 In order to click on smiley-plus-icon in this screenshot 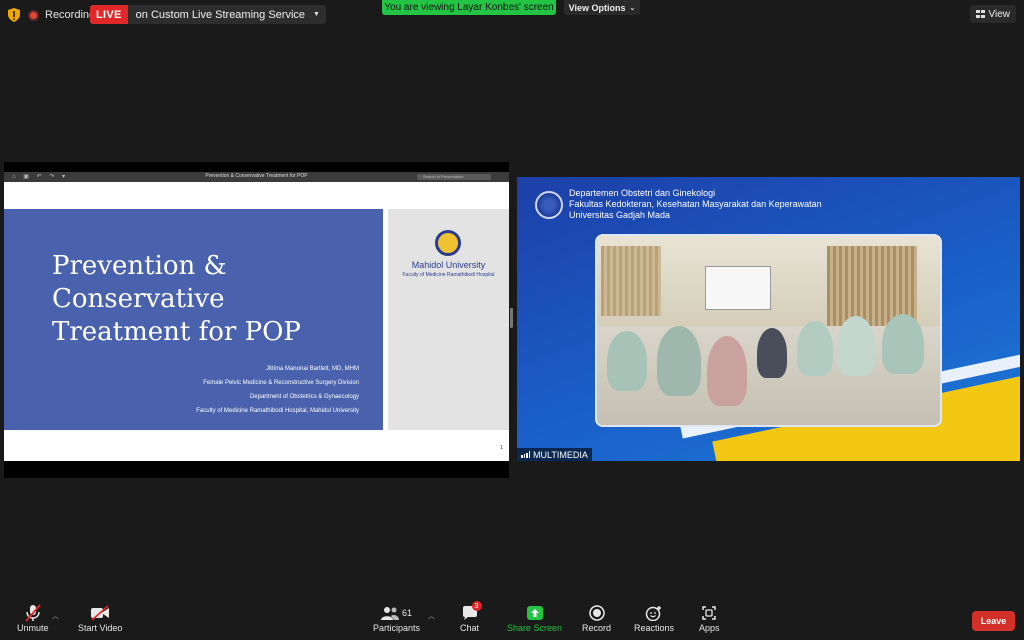, I will do `click(653, 613)`.